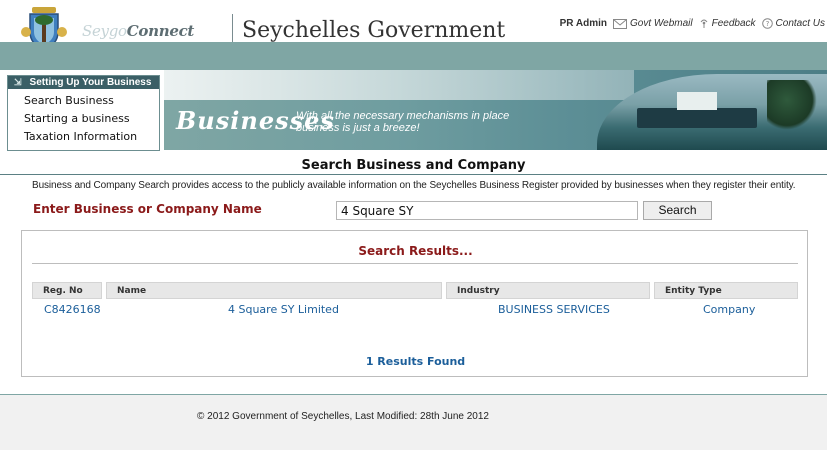 The height and width of the screenshot is (450, 827). Describe the element at coordinates (18, 82) in the screenshot. I see `expand-icon: ⇲` at that location.